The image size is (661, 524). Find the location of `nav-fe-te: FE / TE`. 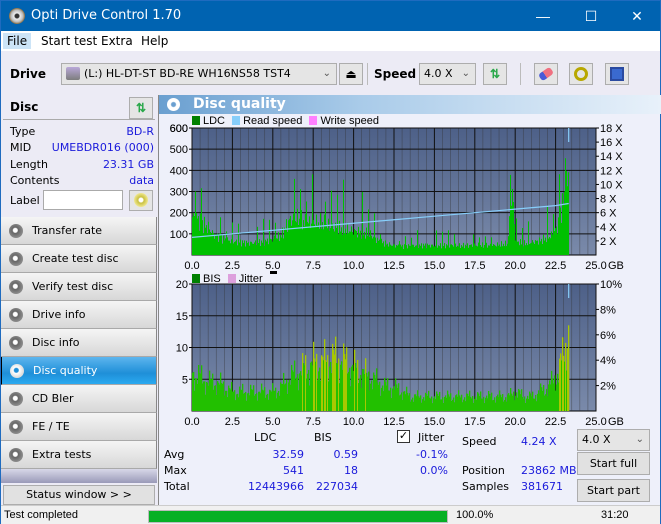

nav-fe-te: FE / TE is located at coordinates (79, 427).